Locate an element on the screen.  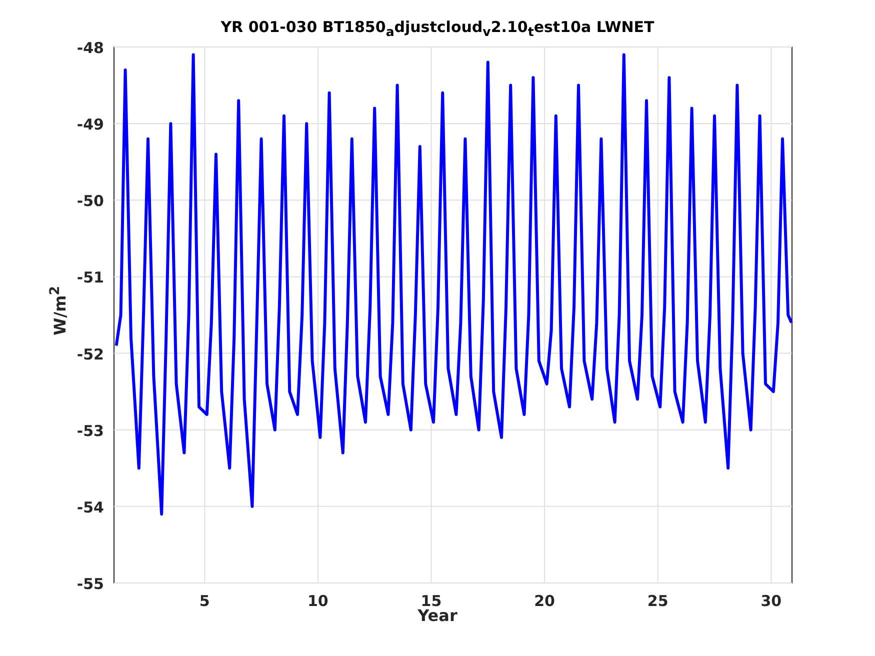
x-tick-label: 20 is located at coordinates (544, 601).